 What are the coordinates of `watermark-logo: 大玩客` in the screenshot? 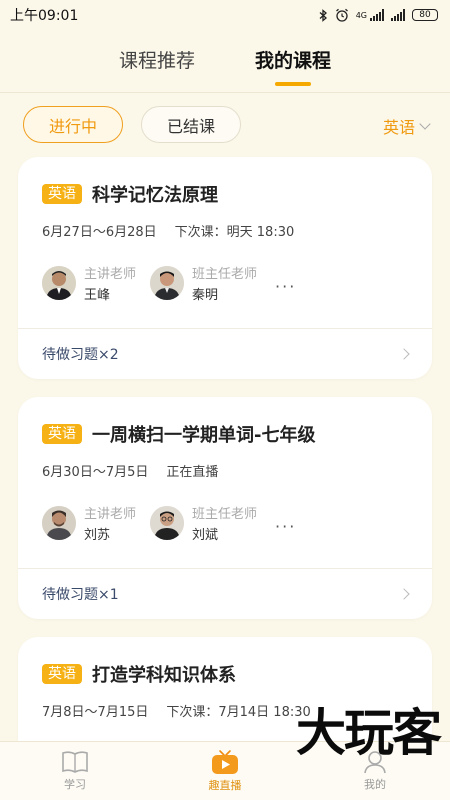 It's located at (369, 733).